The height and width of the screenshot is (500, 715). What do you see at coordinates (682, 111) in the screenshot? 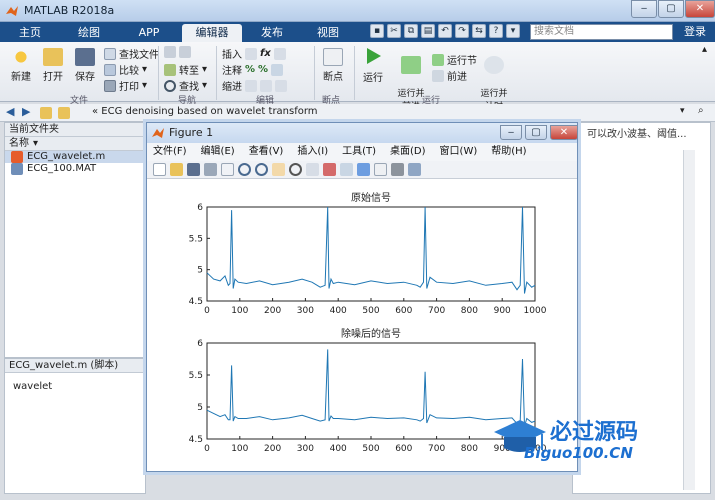
I see `path-dropdown-icon: ▾` at bounding box center [682, 111].